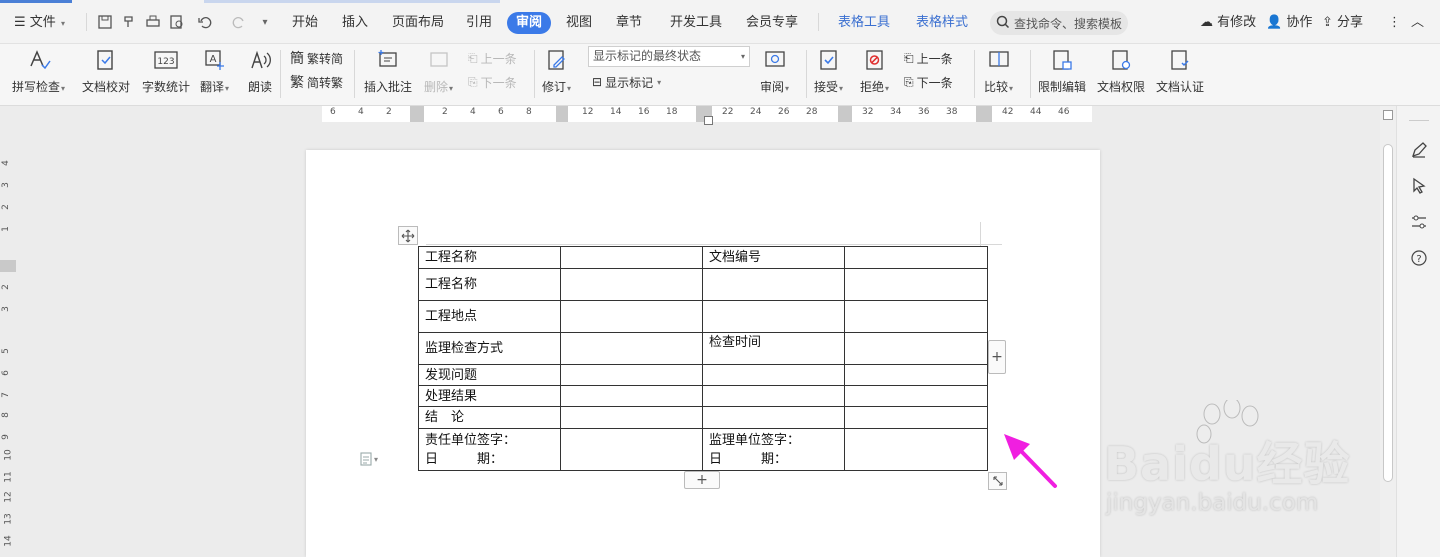 Image resolution: width=1440 pixels, height=557 pixels. What do you see at coordinates (773, 257) in the screenshot?
I see `table-cell: 文档编号` at bounding box center [773, 257].